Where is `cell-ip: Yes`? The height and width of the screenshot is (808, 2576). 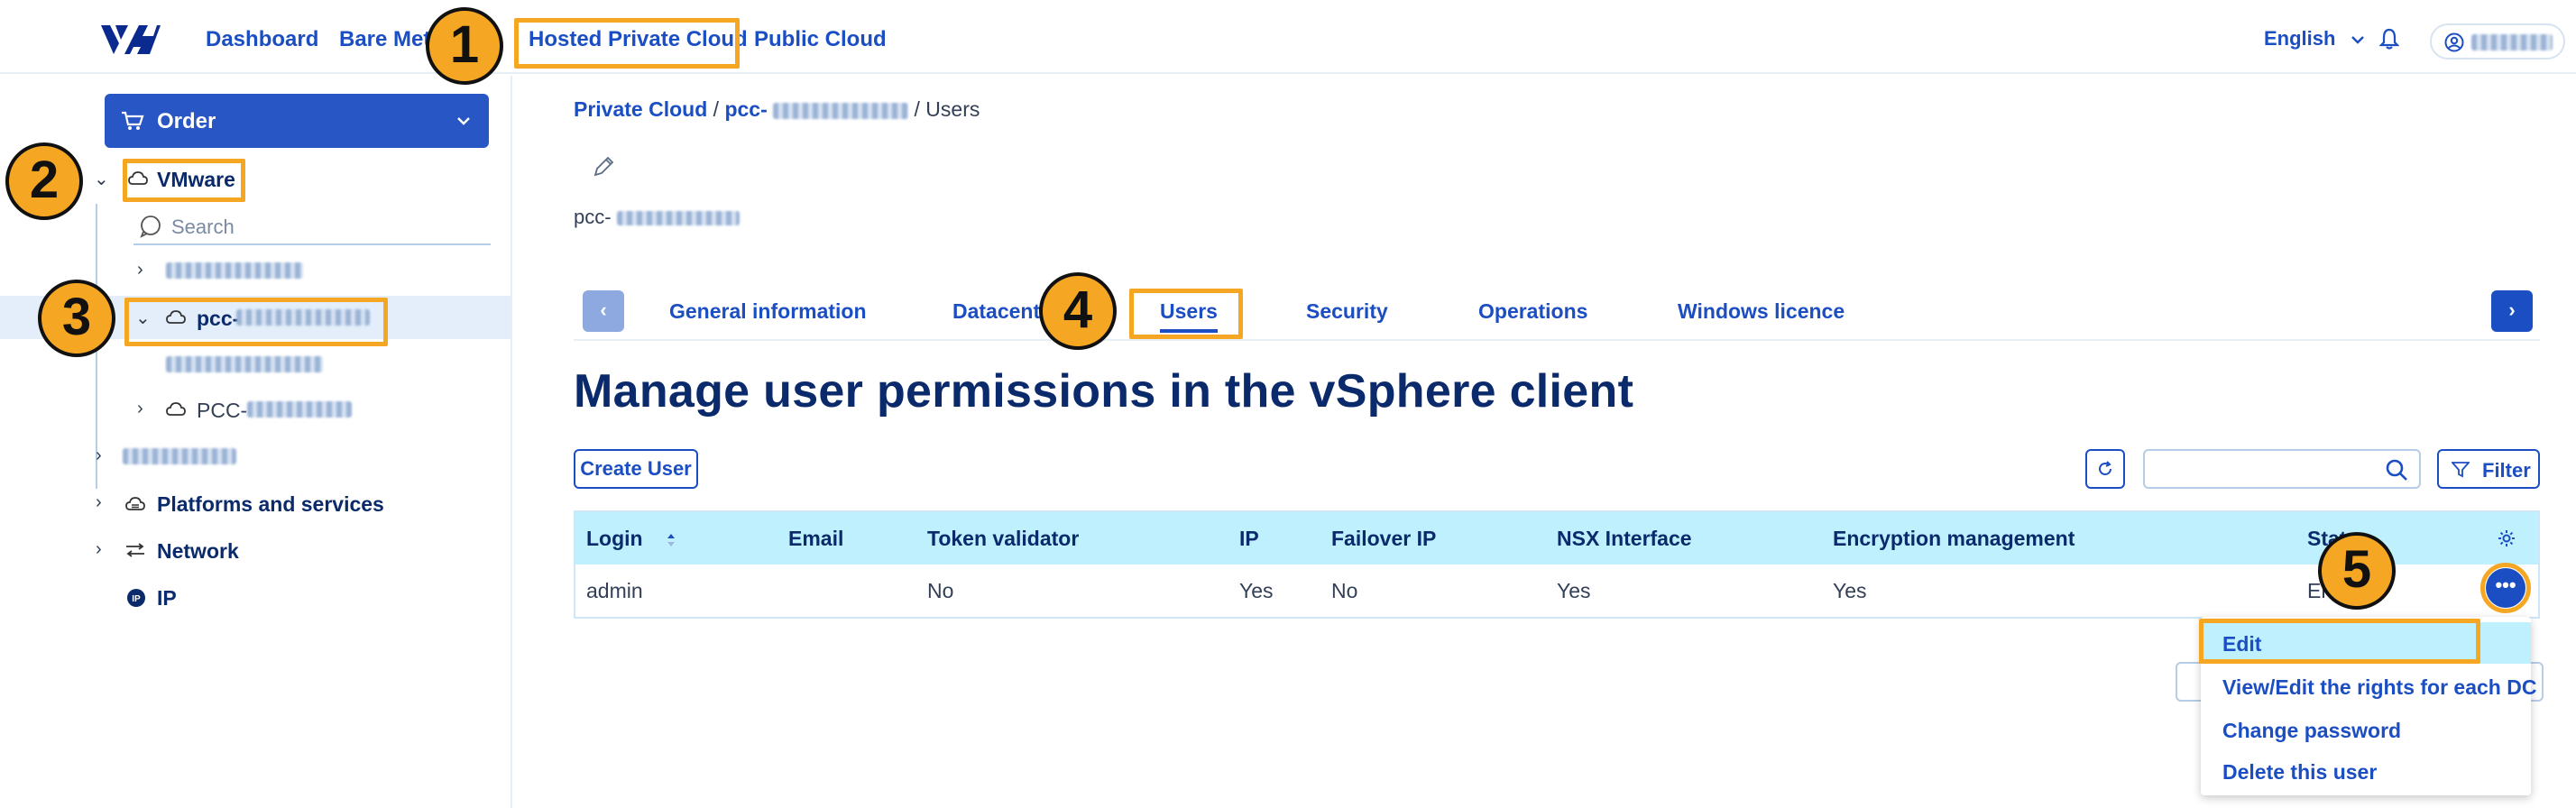 cell-ip: Yes is located at coordinates (1256, 590).